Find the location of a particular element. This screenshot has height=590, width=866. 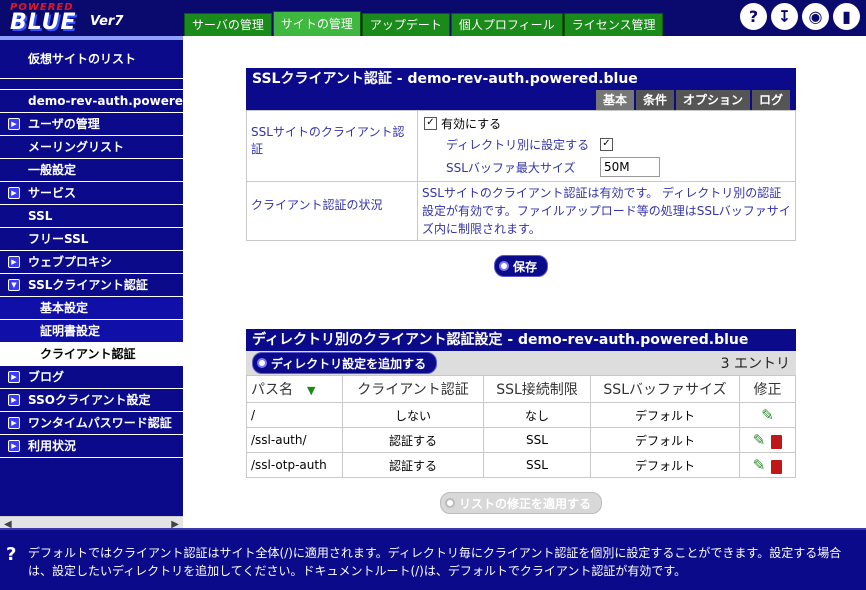

sidebar-item-blog: ▶ ブログ is located at coordinates (91, 377).